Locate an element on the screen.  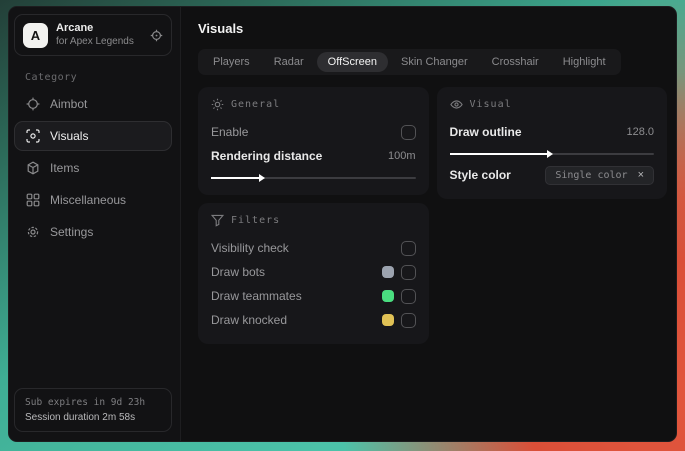
gear-icon is located at coordinates (33, 232).